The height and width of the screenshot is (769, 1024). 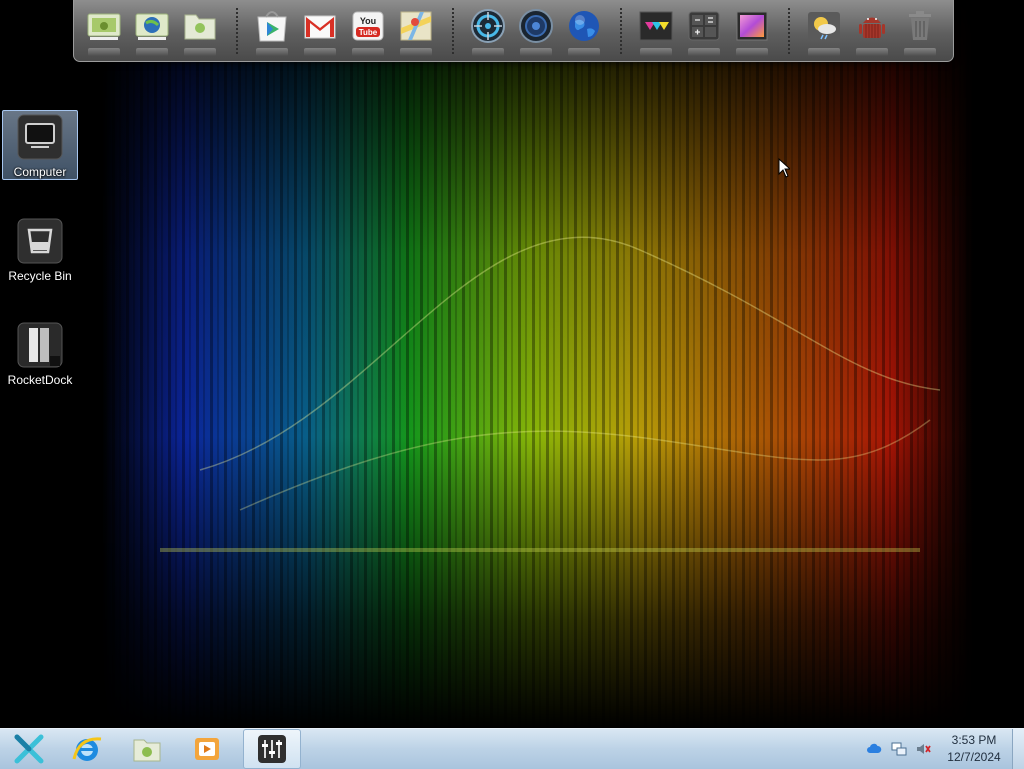 What do you see at coordinates (512, 748) in the screenshot?
I see `taskbar: 3:53 PM 12/7/2024` at bounding box center [512, 748].